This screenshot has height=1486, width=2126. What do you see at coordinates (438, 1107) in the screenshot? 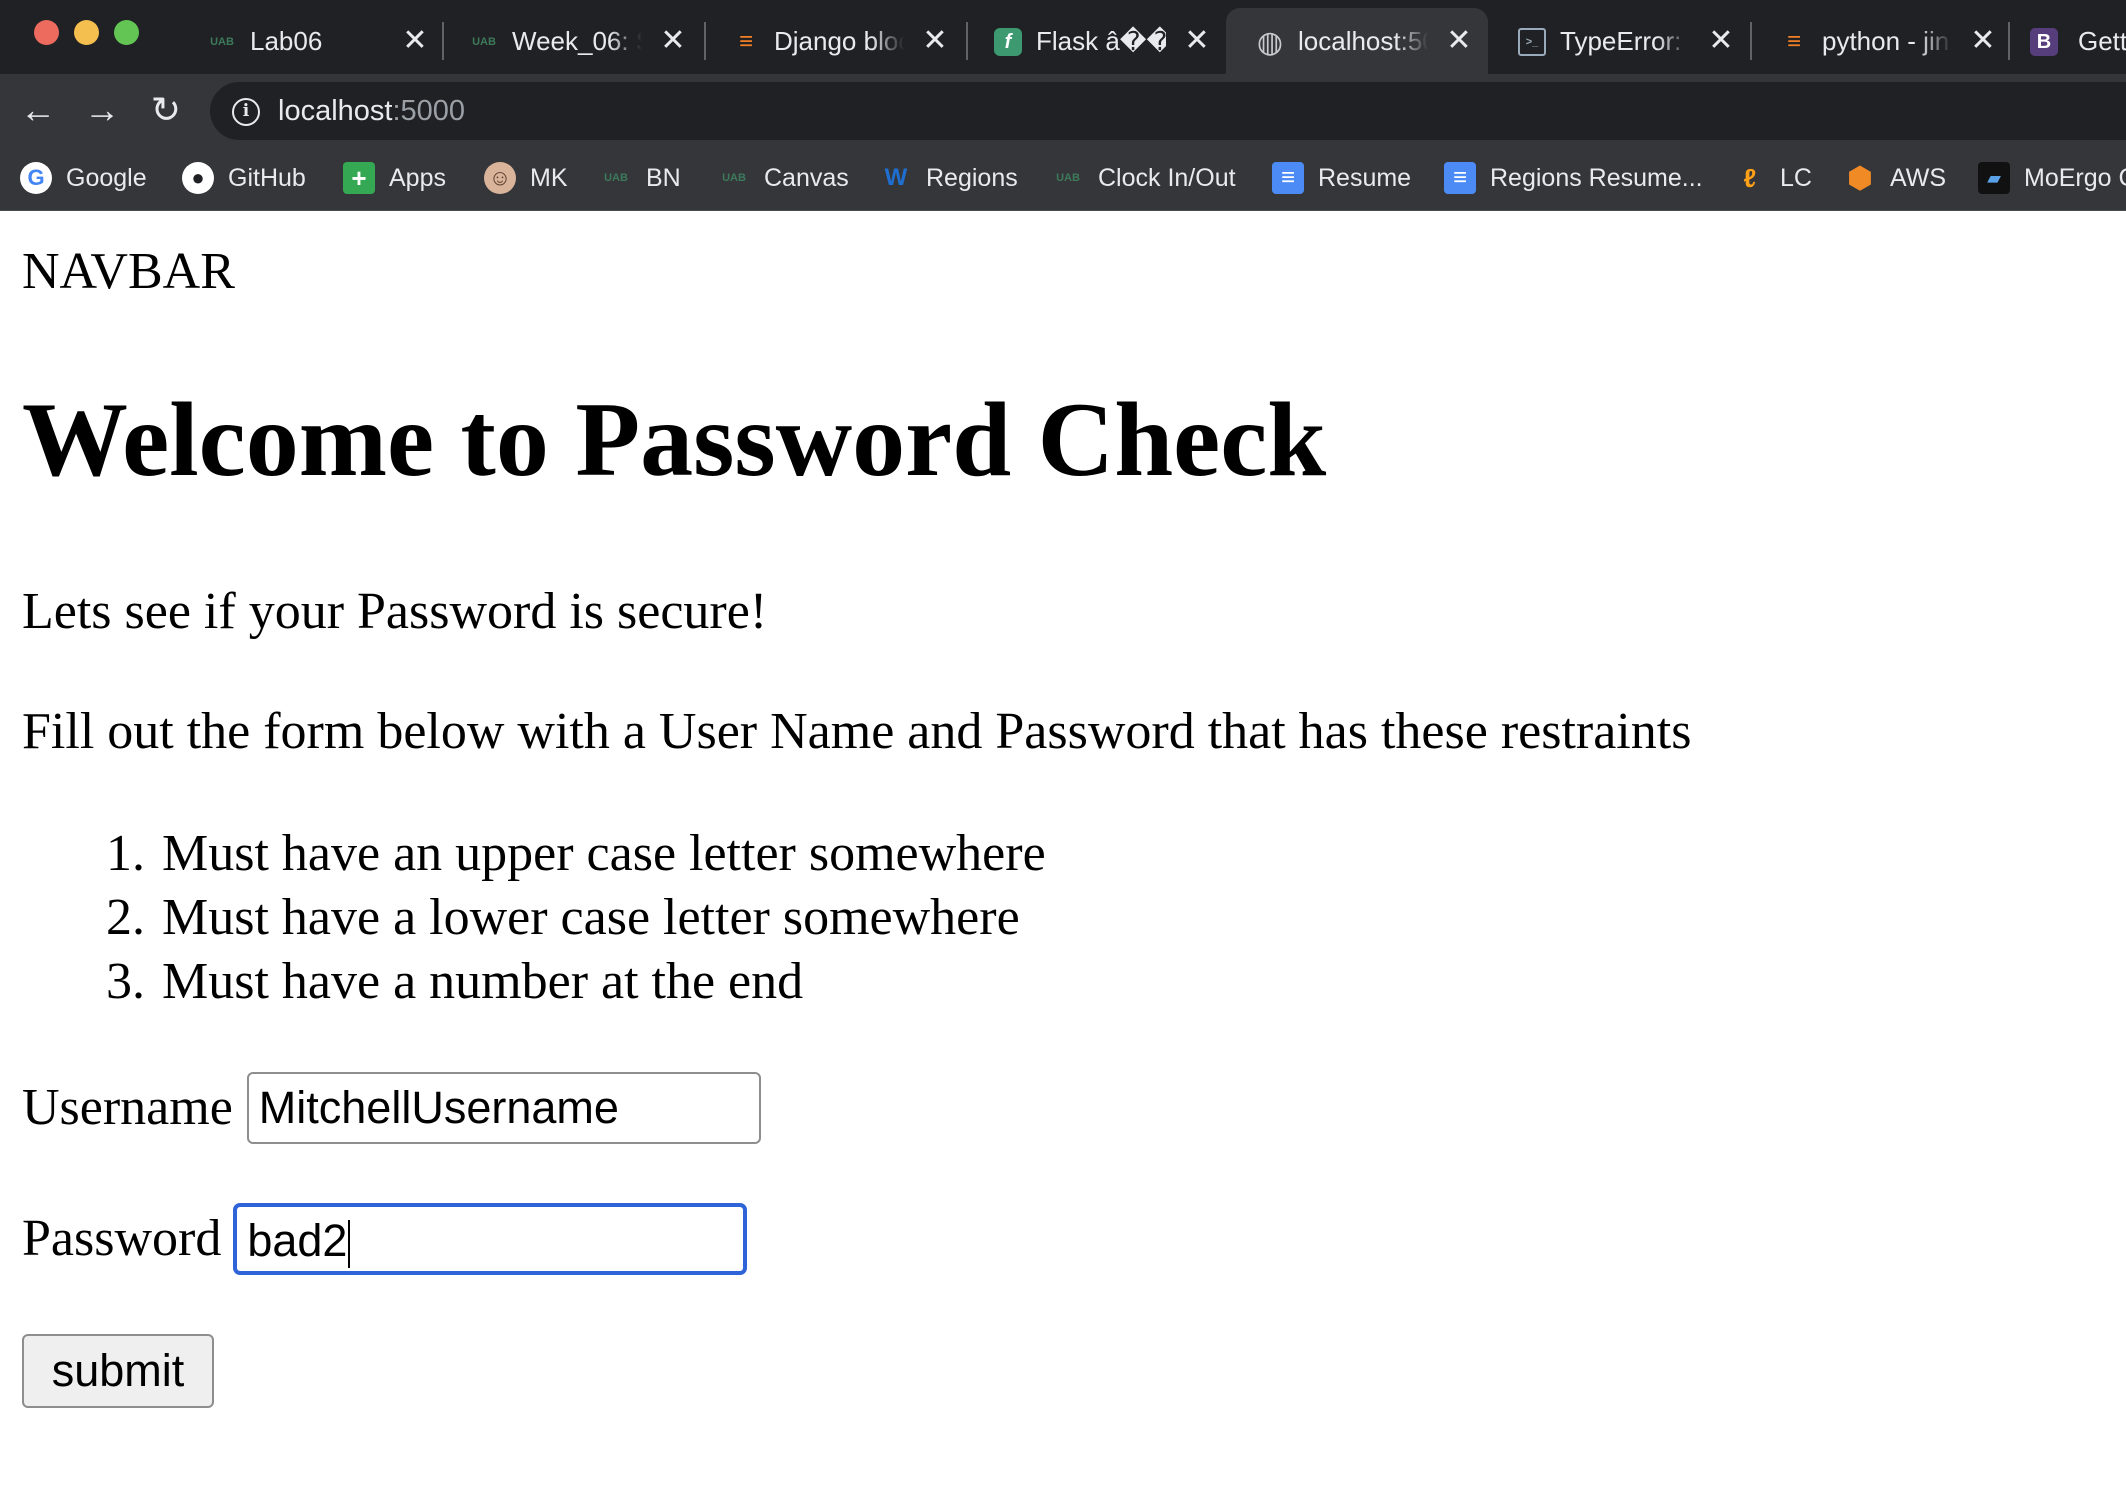
I see `username-value: MitchellUsername` at bounding box center [438, 1107].